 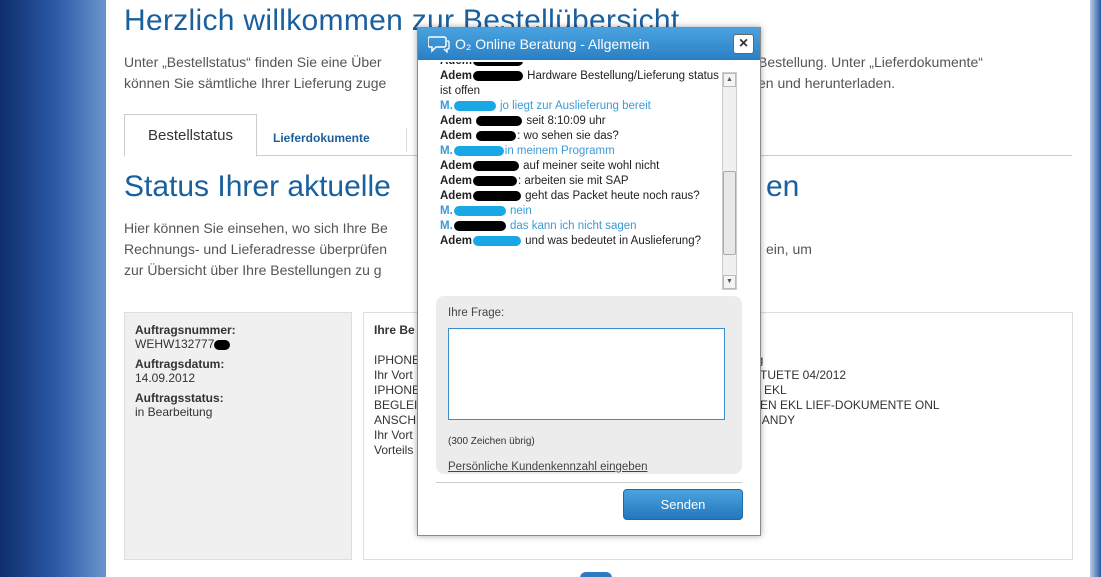 I want to click on desc-line-2: Rechnungs- und Lieferadresse überprüfen, so click(x=256, y=249).